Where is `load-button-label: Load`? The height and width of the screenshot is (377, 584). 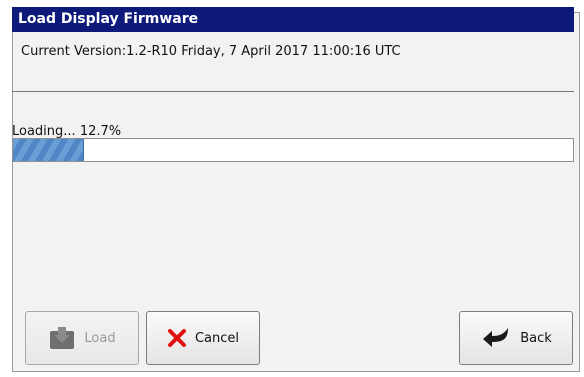 load-button-label: Load is located at coordinates (100, 338).